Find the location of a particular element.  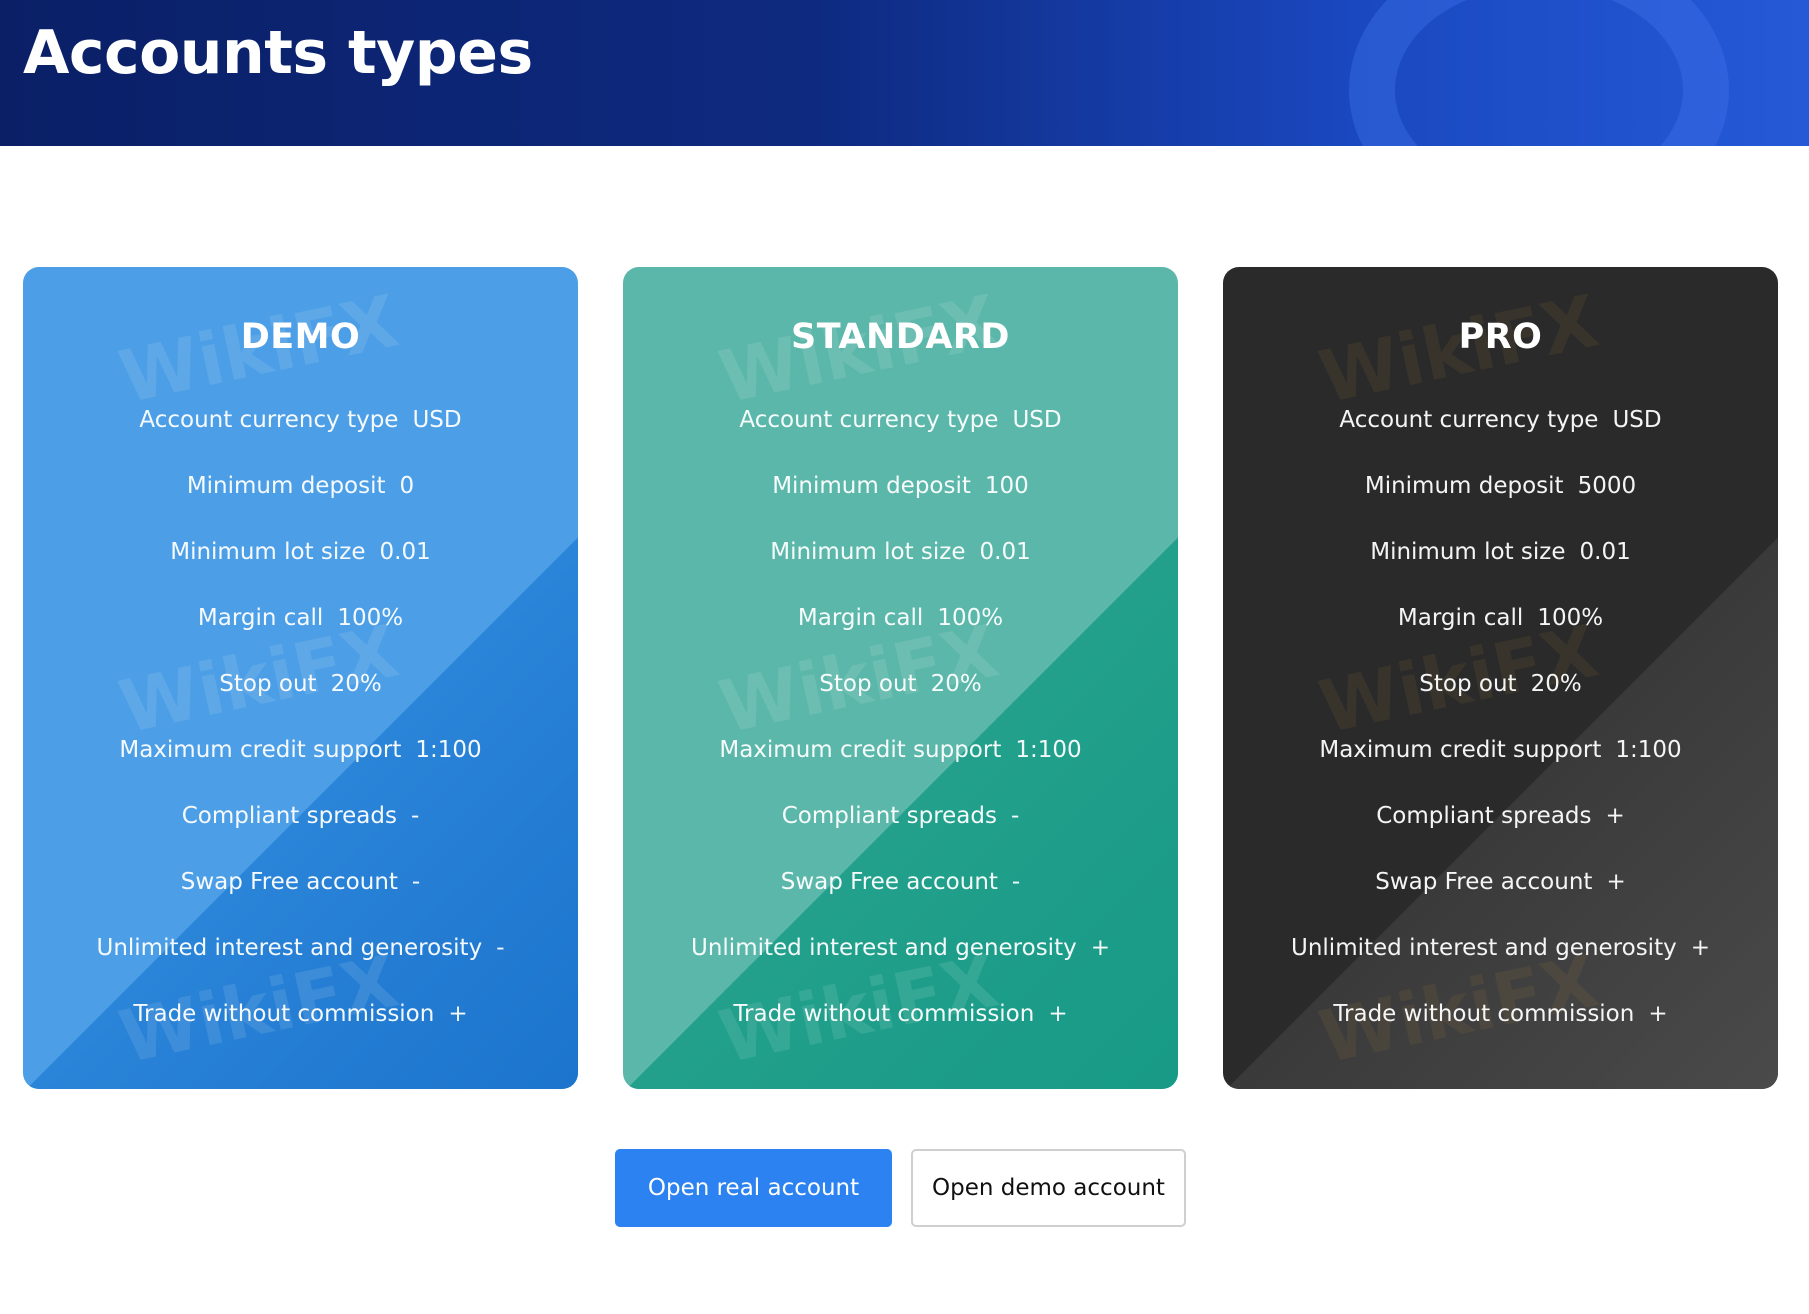

feature-value: 100 is located at coordinates (1006, 486).